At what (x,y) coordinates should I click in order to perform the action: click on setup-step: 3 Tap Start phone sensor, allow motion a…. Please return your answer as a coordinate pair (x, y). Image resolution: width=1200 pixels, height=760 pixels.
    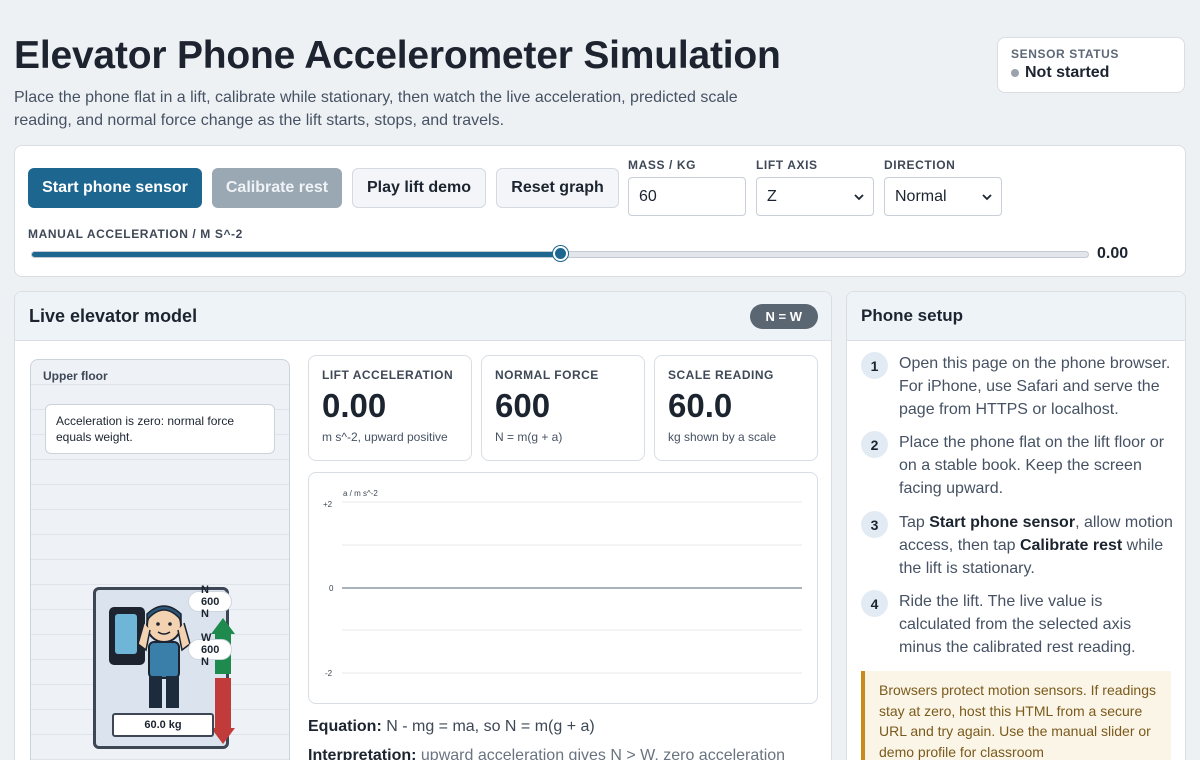
    Looking at the image, I should click on (1018, 545).